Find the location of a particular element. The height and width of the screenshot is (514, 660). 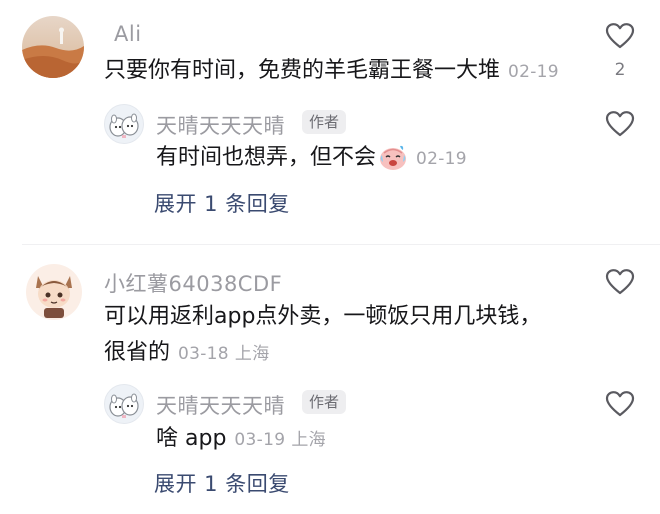

reply-location: 上海 is located at coordinates (308, 440).